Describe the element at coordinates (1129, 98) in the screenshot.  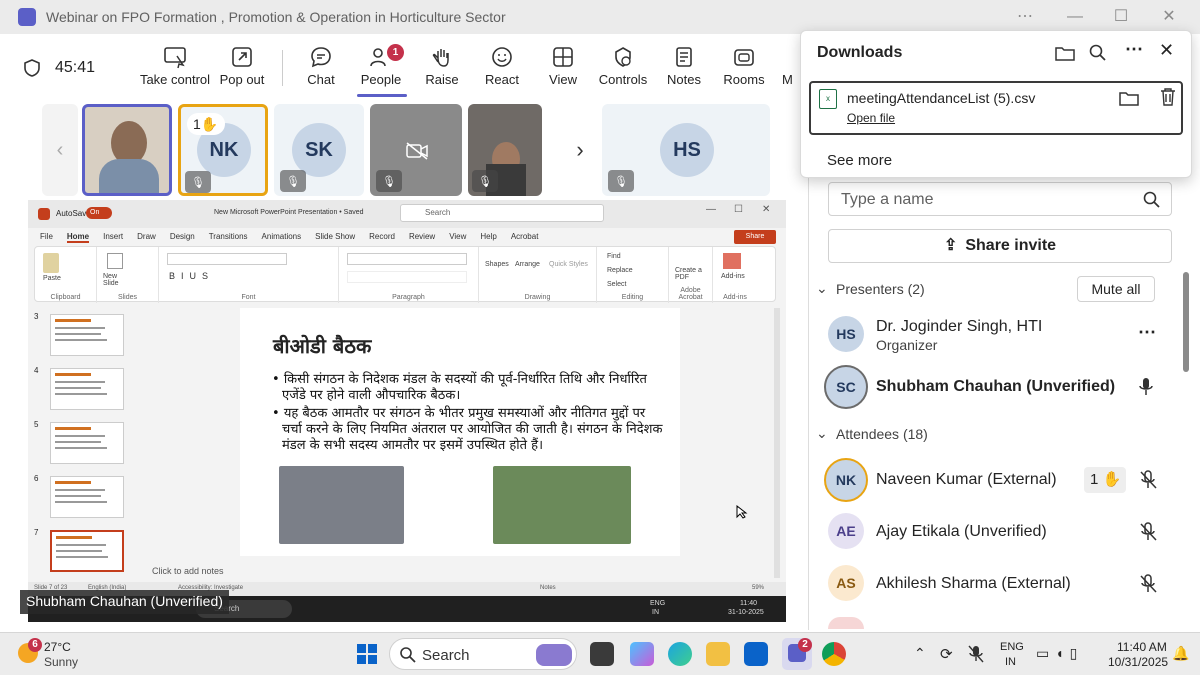
I see `show-in-folder-icon` at that location.